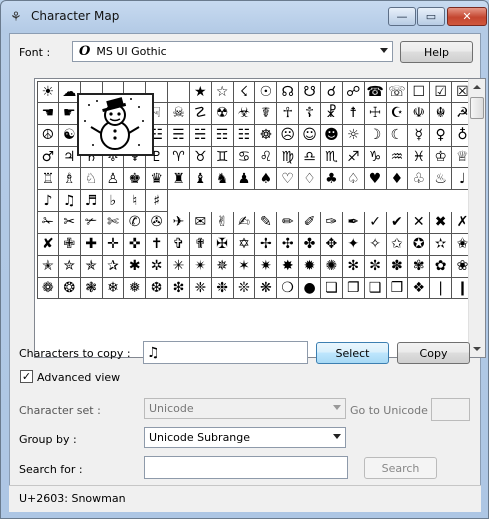 The image size is (489, 519). Describe the element at coordinates (419, 223) in the screenshot. I see `character-cell: ✕` at that location.